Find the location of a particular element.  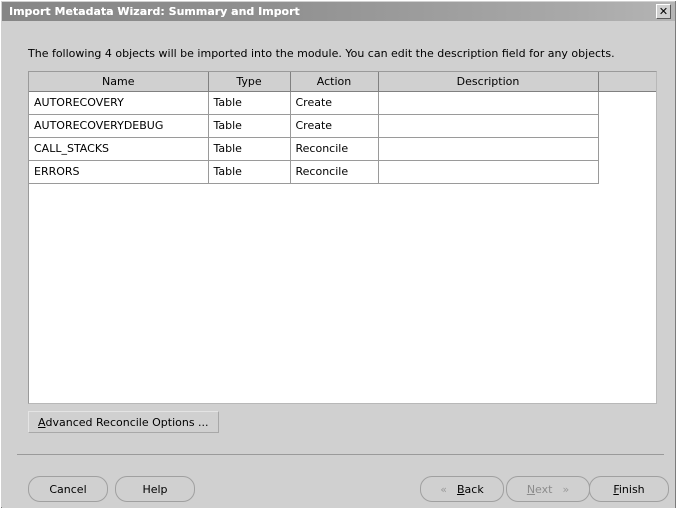

cancel-button: Cancel is located at coordinates (68, 489).